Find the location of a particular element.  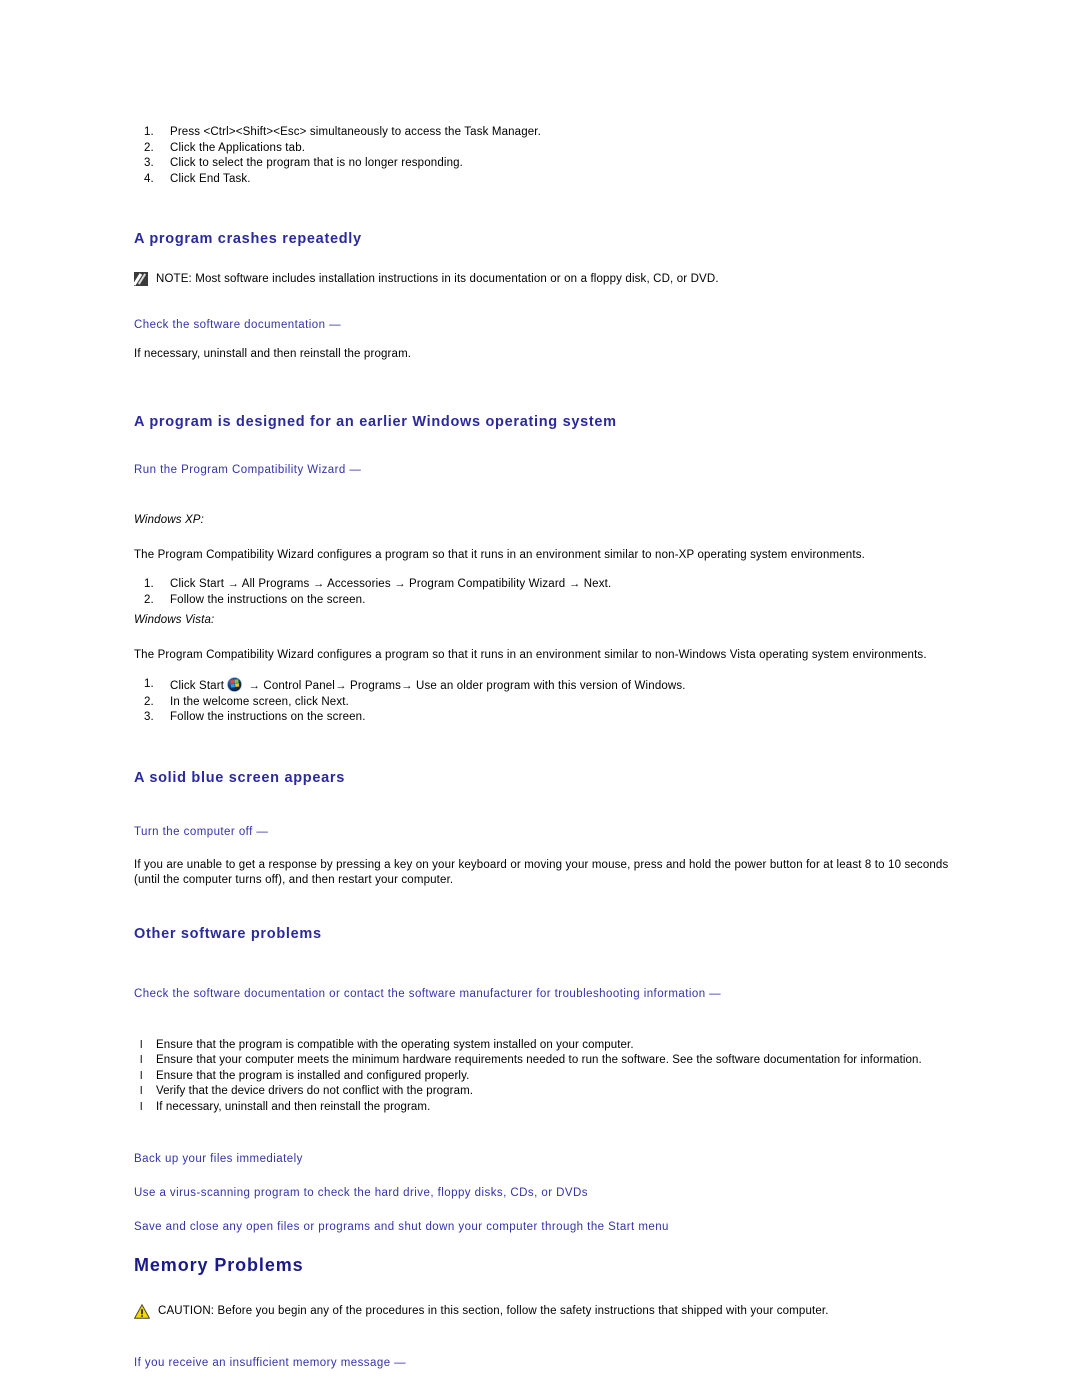

lead-turn-the-computer-off: Turn the computer off — is located at coordinates (201, 831).